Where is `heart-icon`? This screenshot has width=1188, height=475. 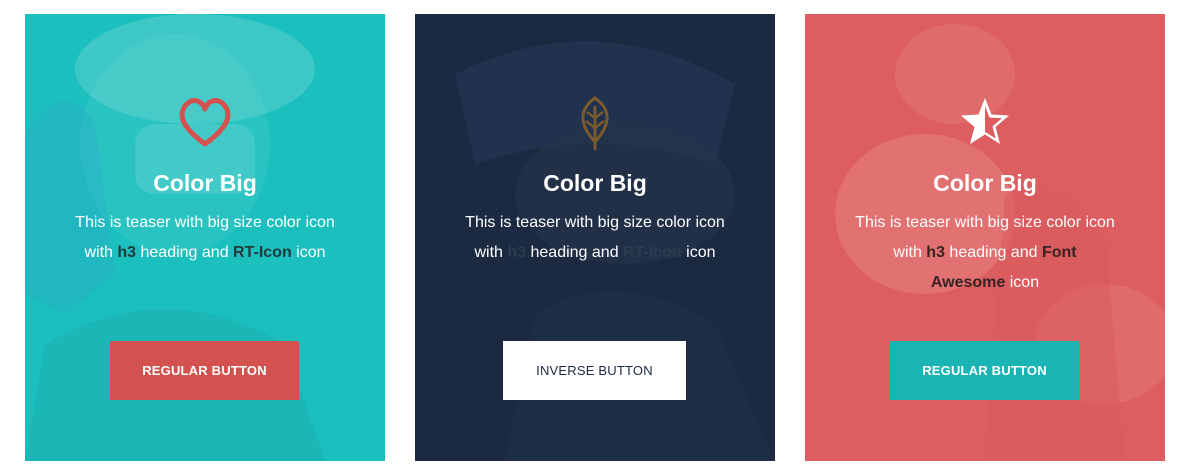 heart-icon is located at coordinates (205, 122).